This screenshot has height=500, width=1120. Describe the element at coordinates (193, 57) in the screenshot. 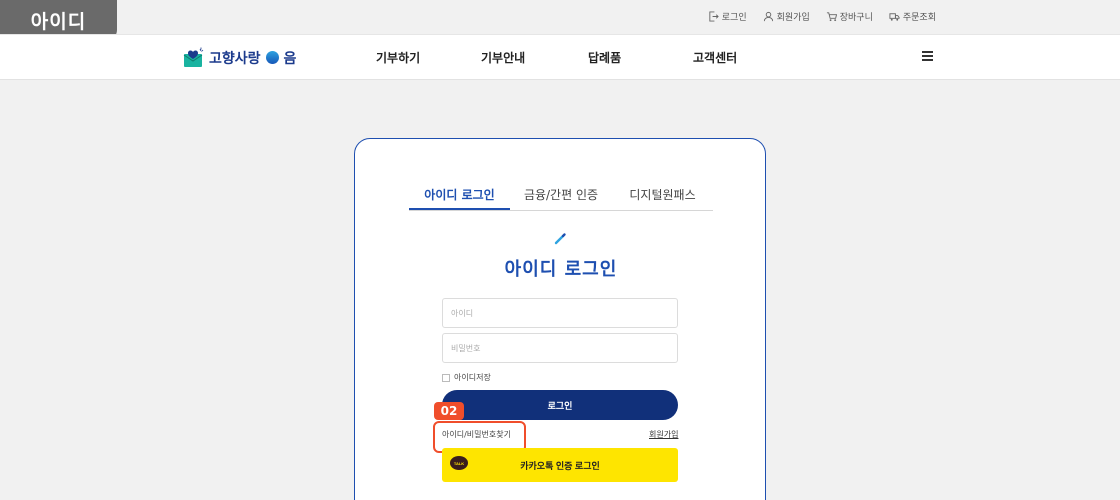

I see `heart-envelope-icon` at that location.